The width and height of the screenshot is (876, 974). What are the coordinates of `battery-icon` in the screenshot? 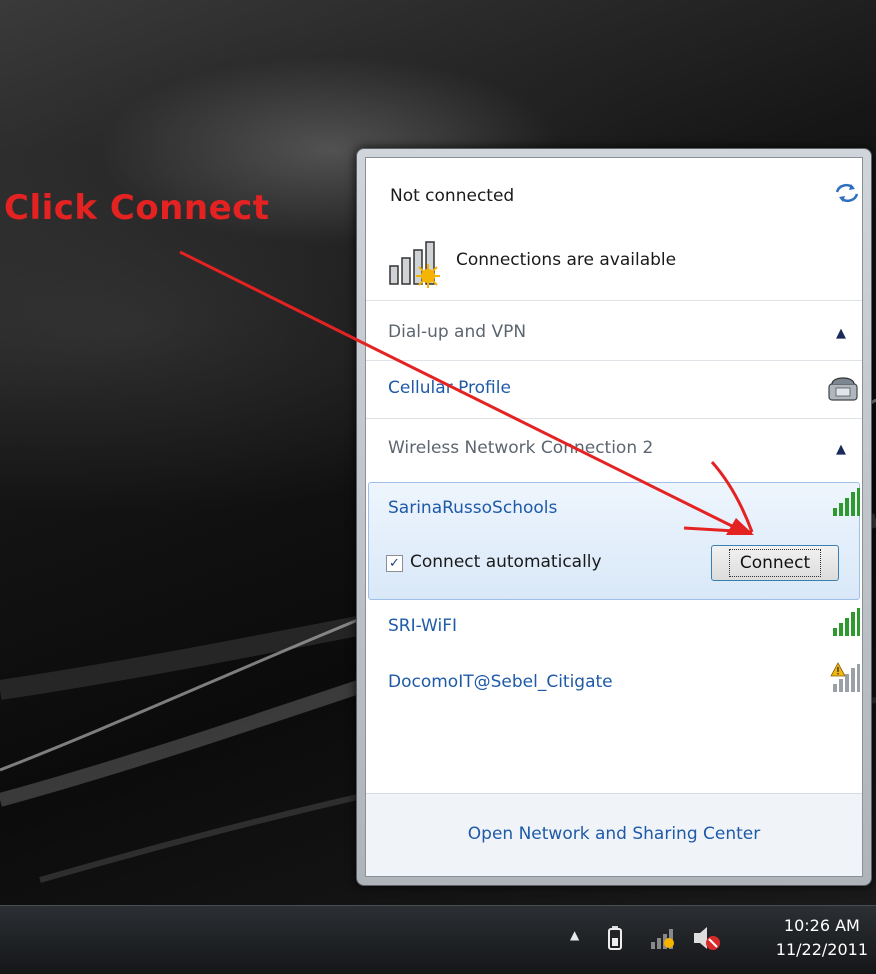 It's located at (615, 938).